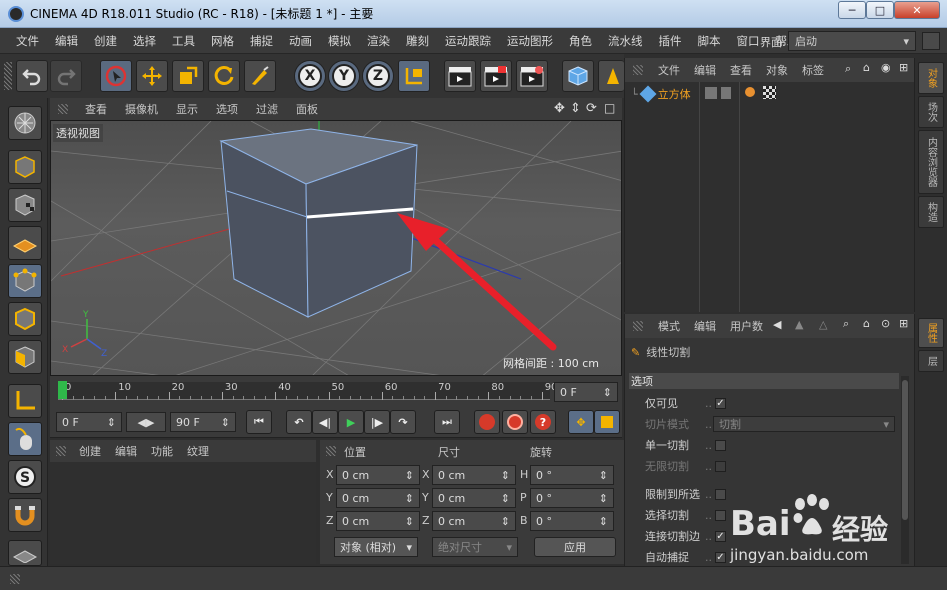 The height and width of the screenshot is (590, 947). Describe the element at coordinates (188, 76) in the screenshot. I see `scale-tool-button` at that location.